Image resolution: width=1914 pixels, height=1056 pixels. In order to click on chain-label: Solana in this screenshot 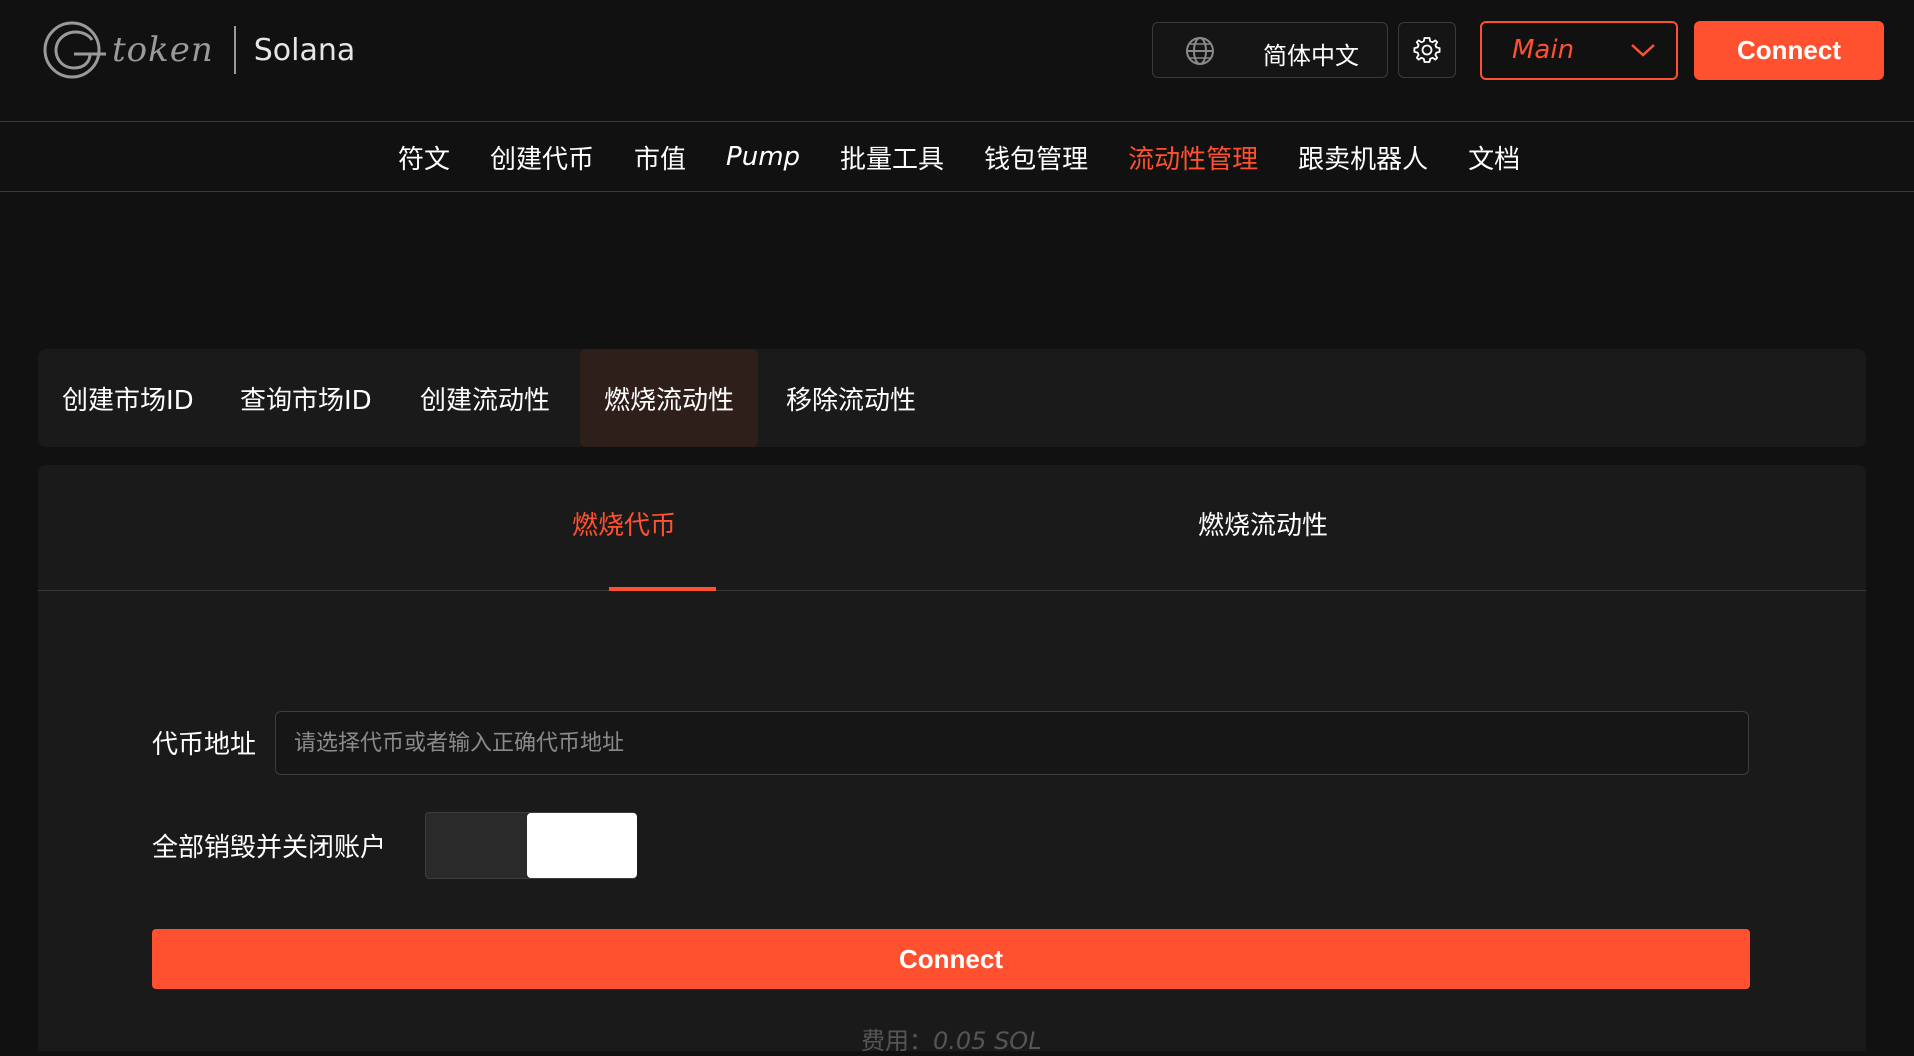, I will do `click(304, 50)`.